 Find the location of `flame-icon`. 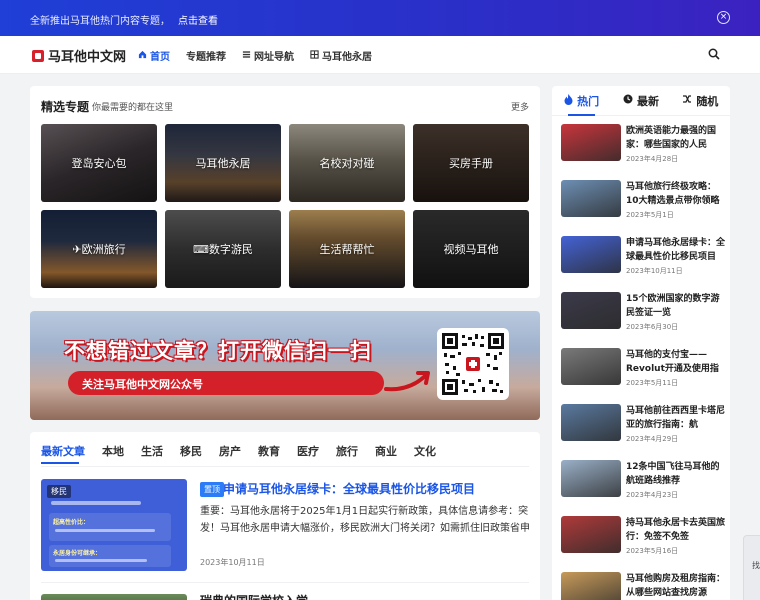

flame-icon is located at coordinates (568, 100).